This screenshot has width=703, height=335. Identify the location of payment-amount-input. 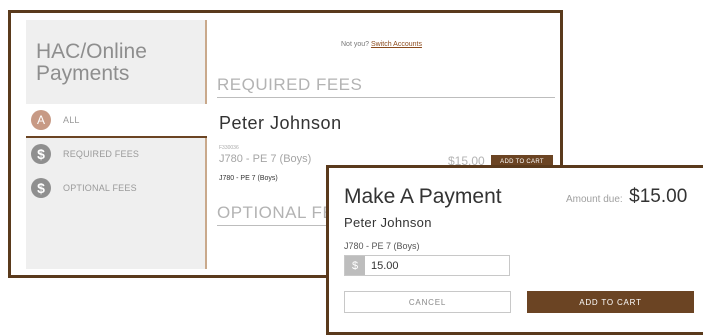
(434, 265).